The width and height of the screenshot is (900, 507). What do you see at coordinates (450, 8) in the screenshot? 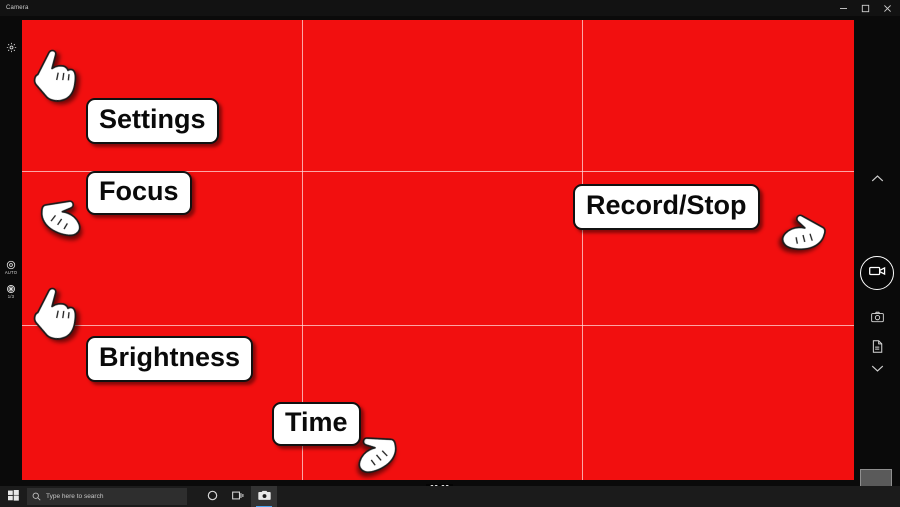
I see `window-titlebar: Camera` at bounding box center [450, 8].